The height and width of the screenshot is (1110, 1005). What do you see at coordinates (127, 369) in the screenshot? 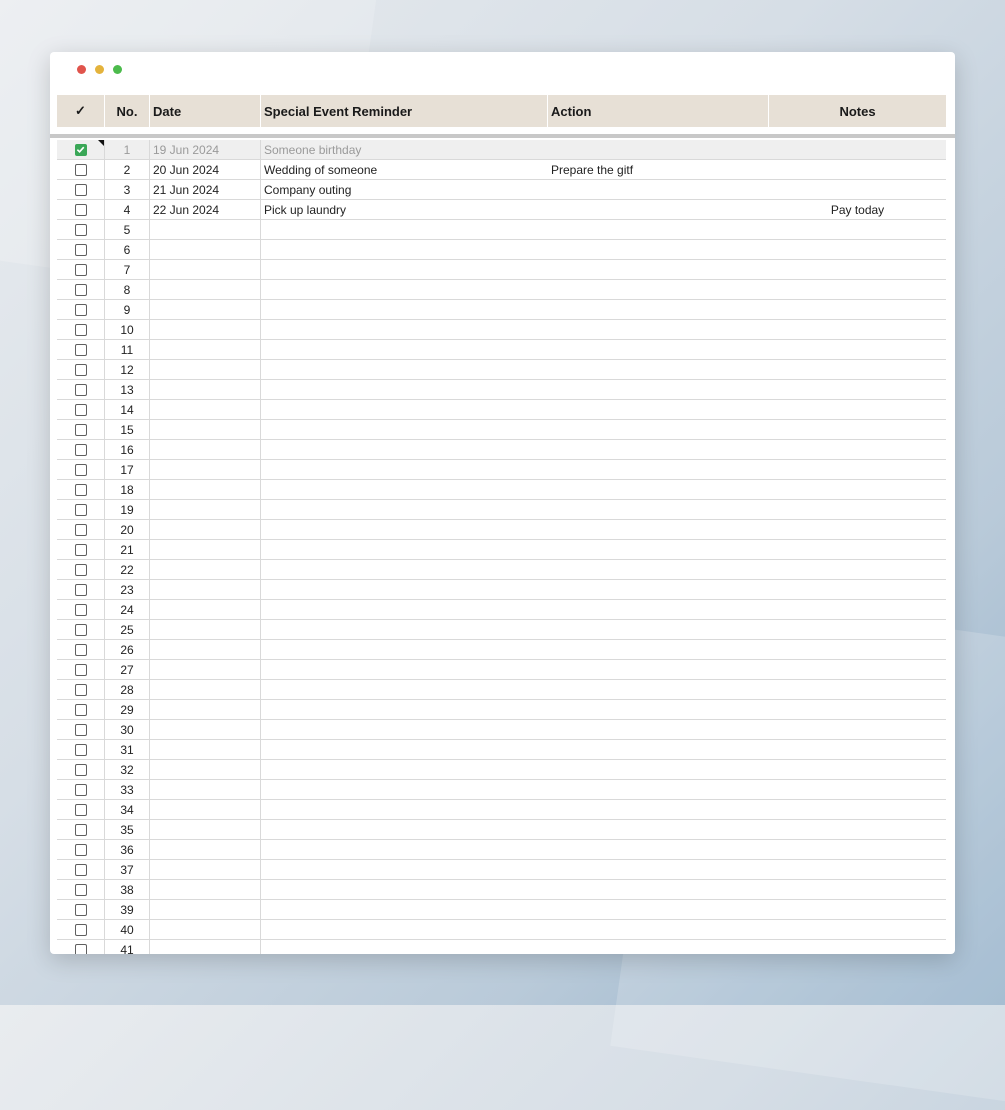
I see `row-number: 12` at bounding box center [127, 369].